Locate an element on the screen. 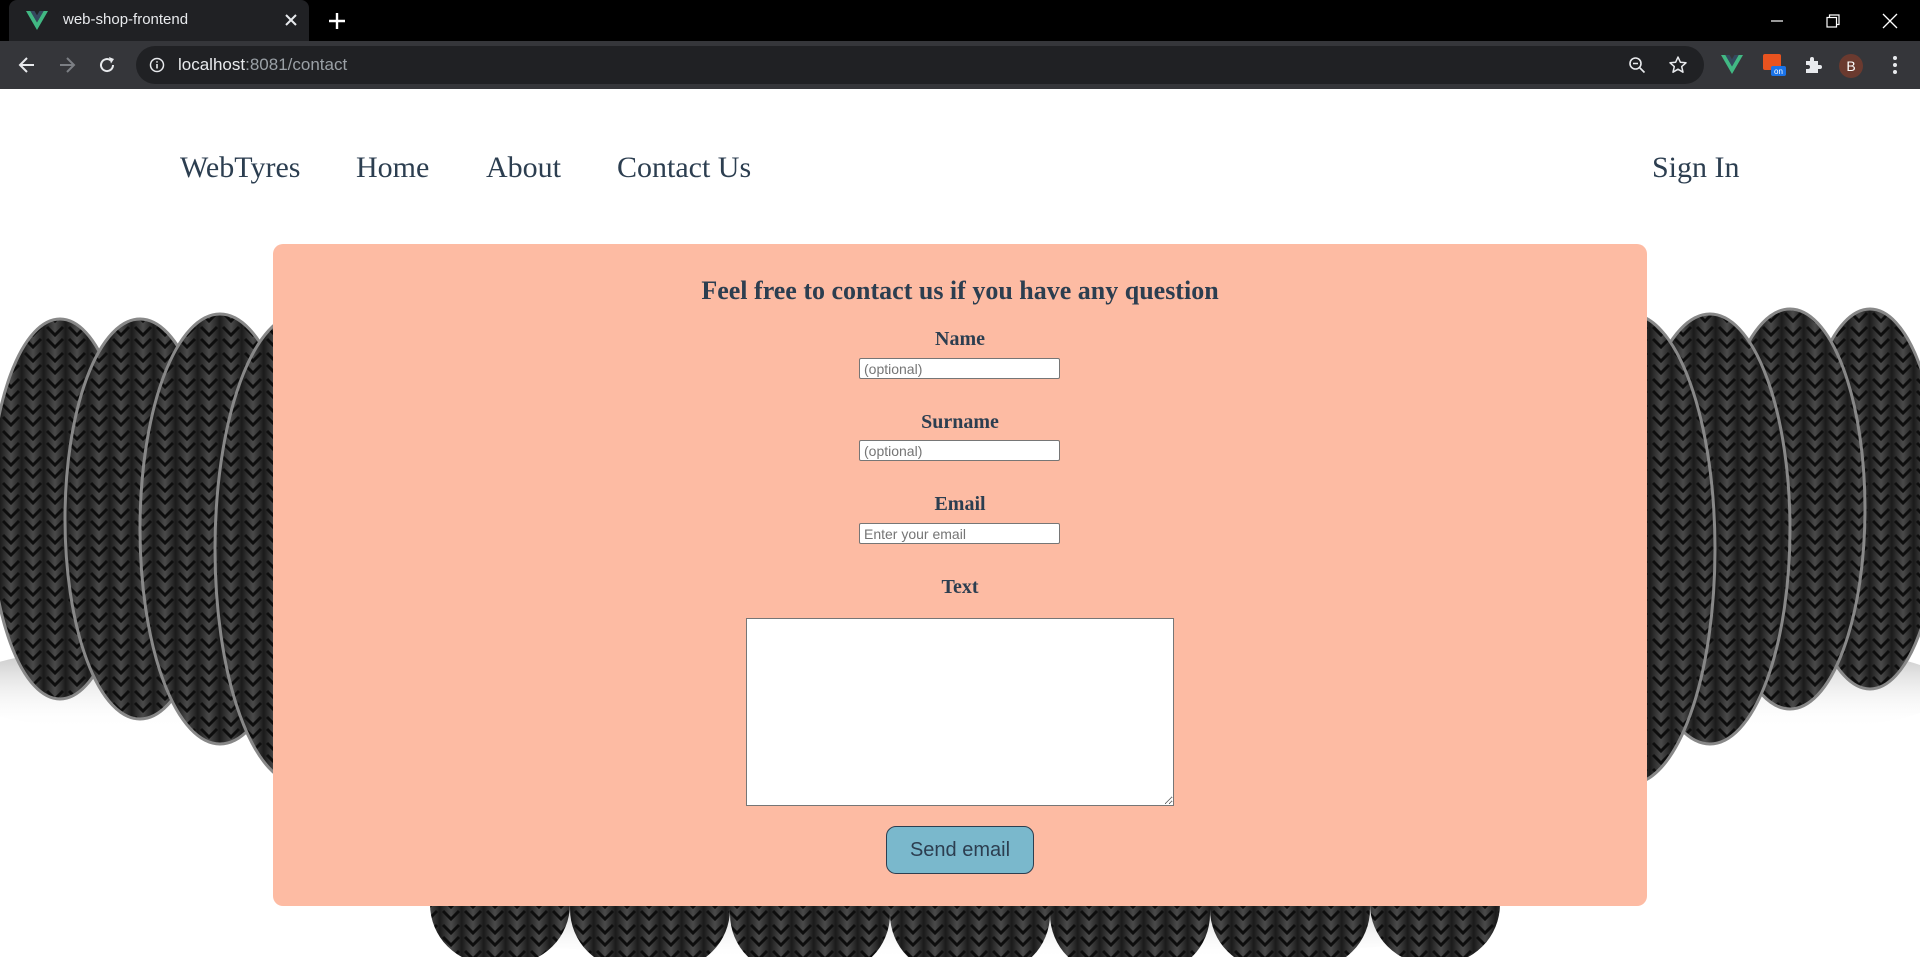  url-text: localhost:8081/contact is located at coordinates (262, 65).